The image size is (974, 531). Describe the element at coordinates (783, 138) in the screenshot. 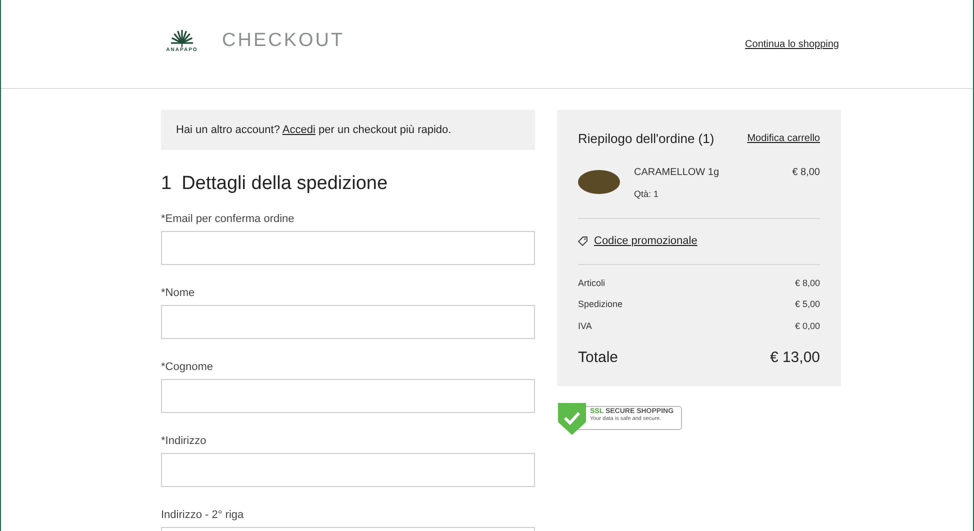

I see `edit-cart-link: Modifica carrello` at that location.